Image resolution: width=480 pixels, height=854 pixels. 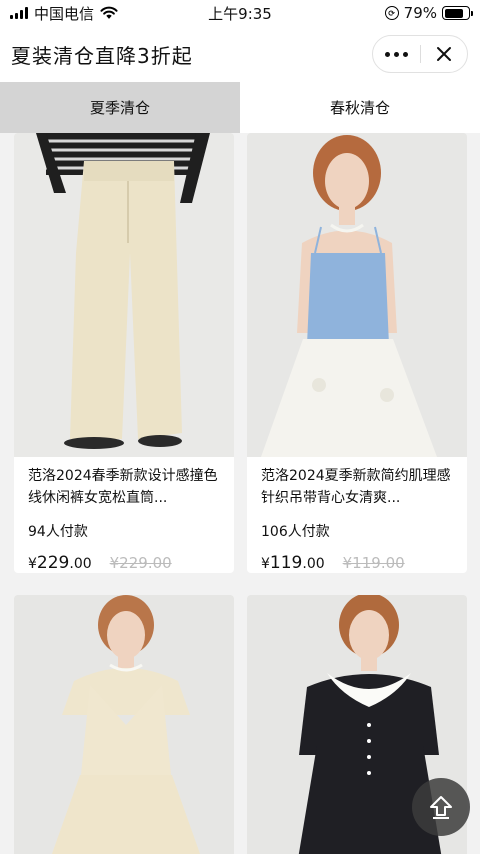 I want to click on status-bar: 中国电信 上午9:35 ⟳ 79%, so click(x=240, y=13).